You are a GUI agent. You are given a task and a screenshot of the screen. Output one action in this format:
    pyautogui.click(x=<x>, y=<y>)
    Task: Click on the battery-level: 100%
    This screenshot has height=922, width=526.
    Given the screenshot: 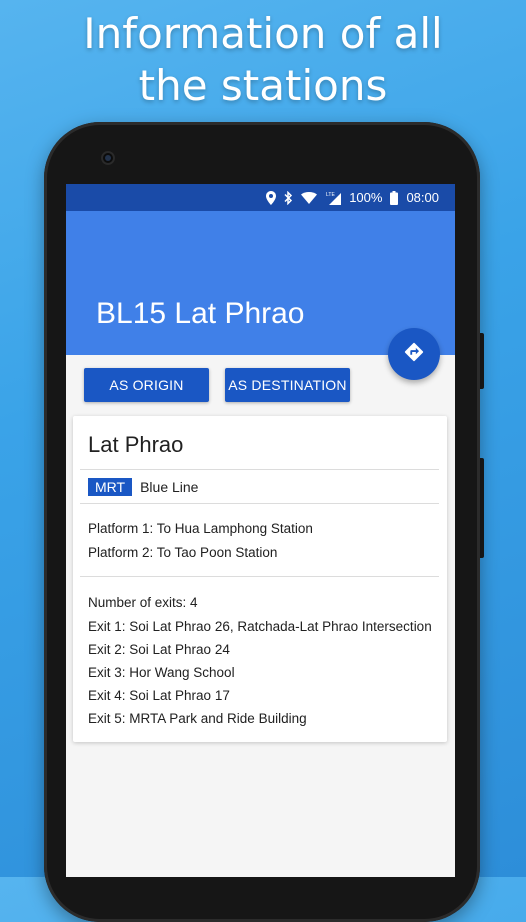 What is the action you would take?
    pyautogui.click(x=366, y=197)
    